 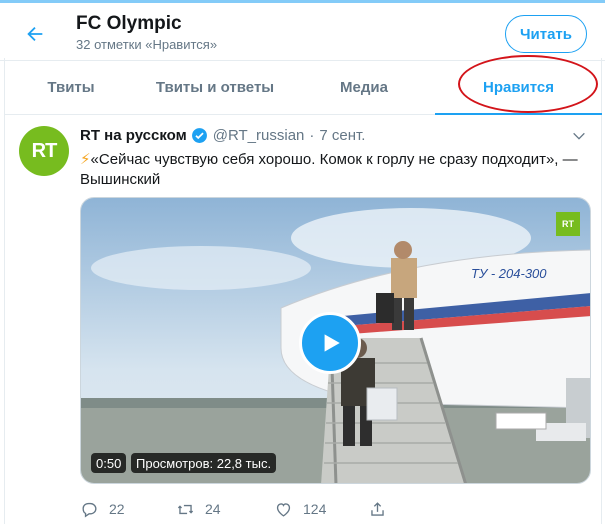 What do you see at coordinates (185, 509) in the screenshot?
I see `retweet-icon` at bounding box center [185, 509].